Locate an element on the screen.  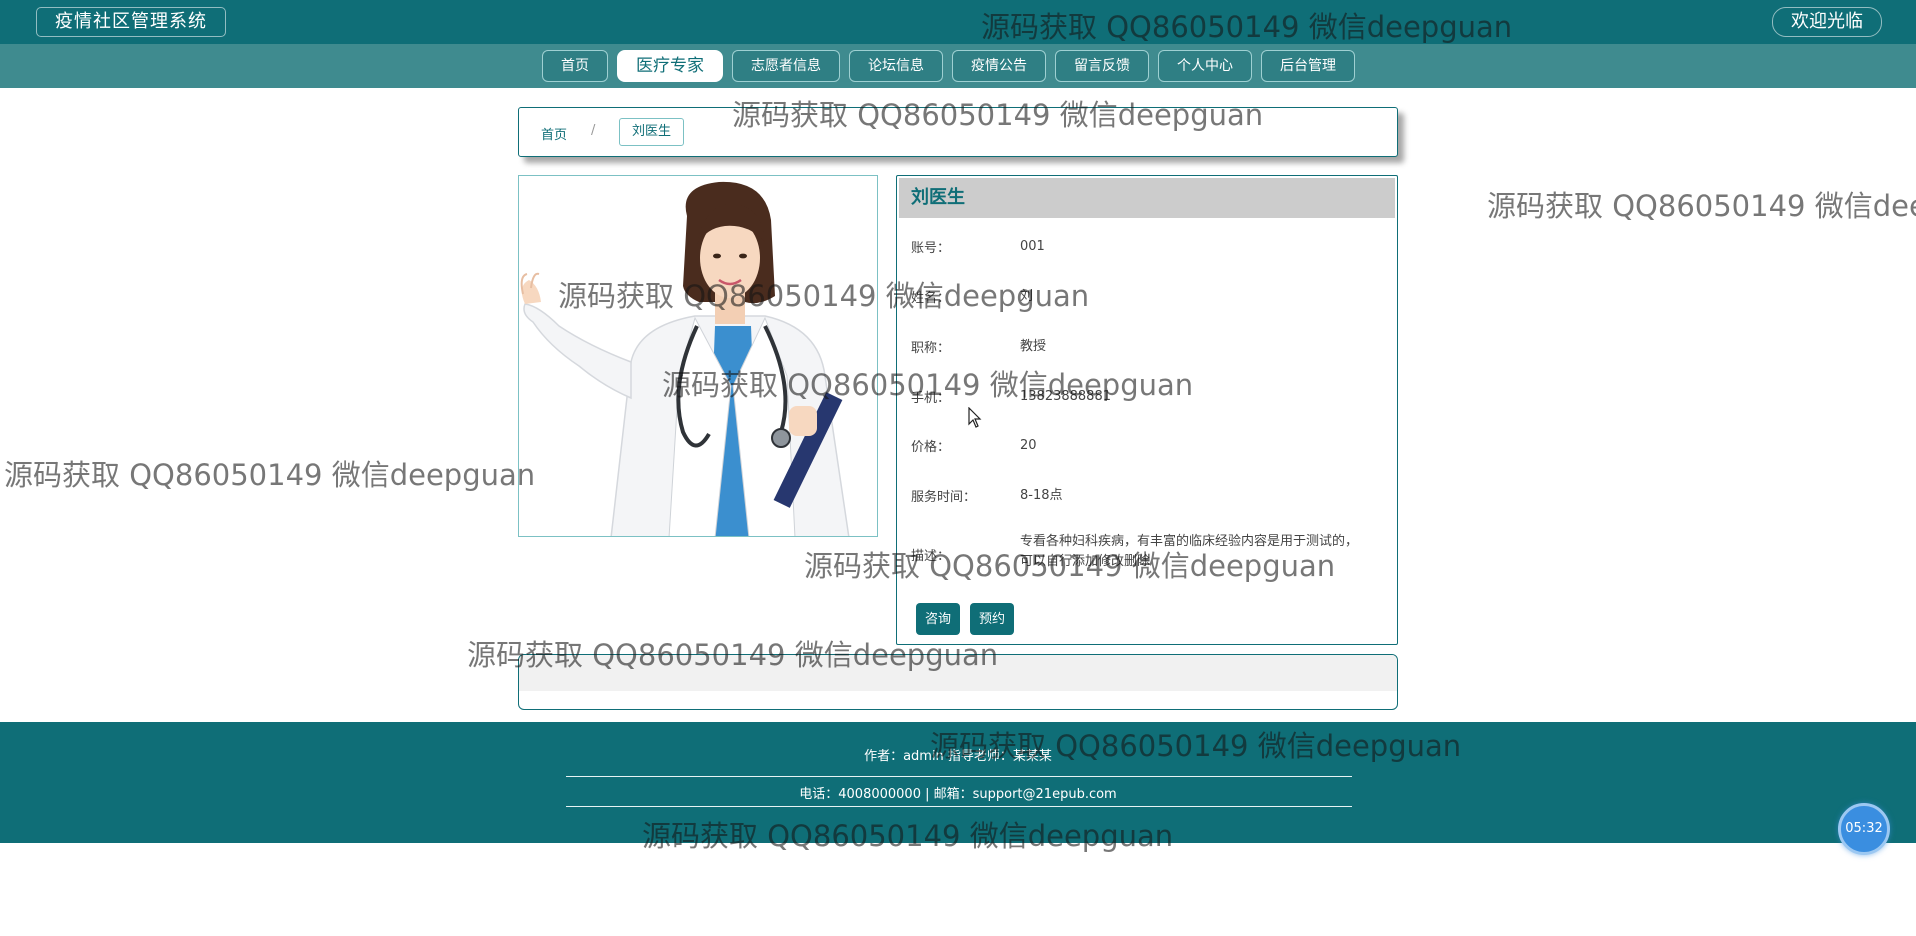
reserve-button: 预约 is located at coordinates (992, 619).